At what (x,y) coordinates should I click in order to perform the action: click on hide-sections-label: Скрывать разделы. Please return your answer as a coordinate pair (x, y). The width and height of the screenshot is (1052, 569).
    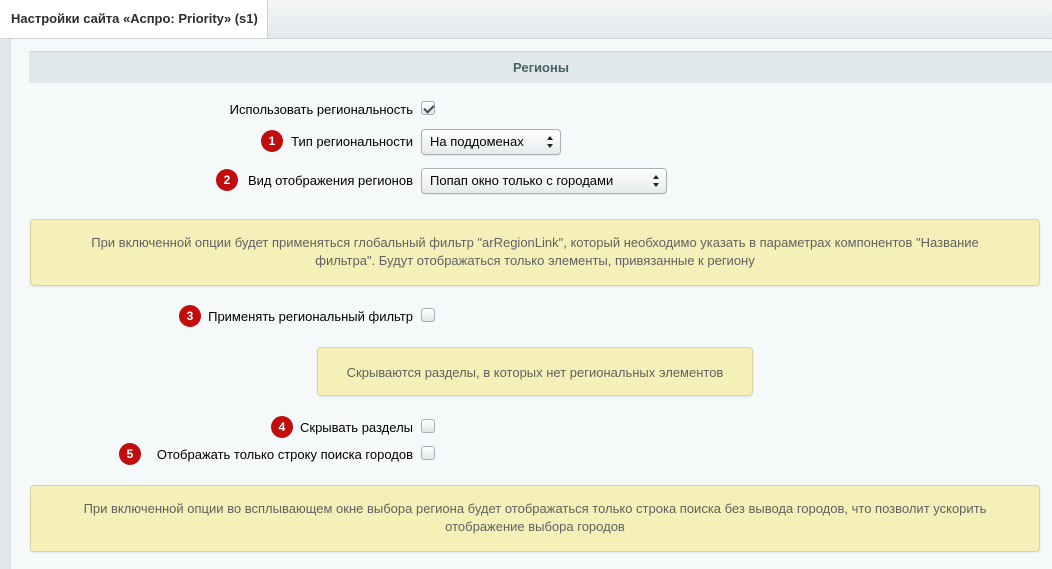
    Looking at the image, I should click on (356, 427).